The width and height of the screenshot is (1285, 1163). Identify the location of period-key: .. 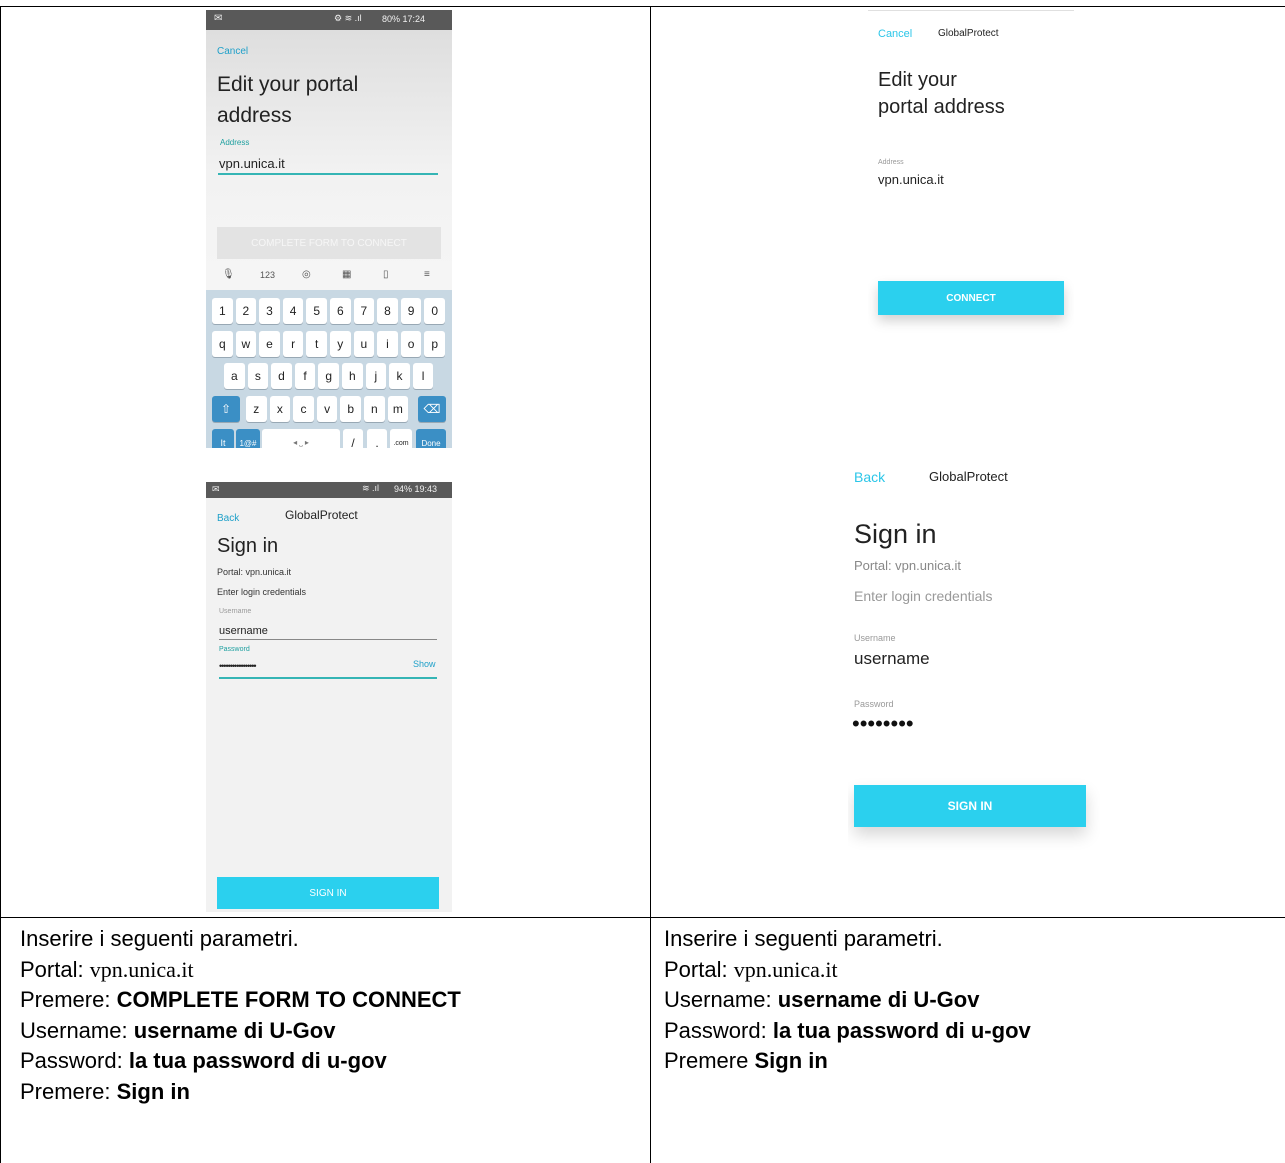
(377, 438).